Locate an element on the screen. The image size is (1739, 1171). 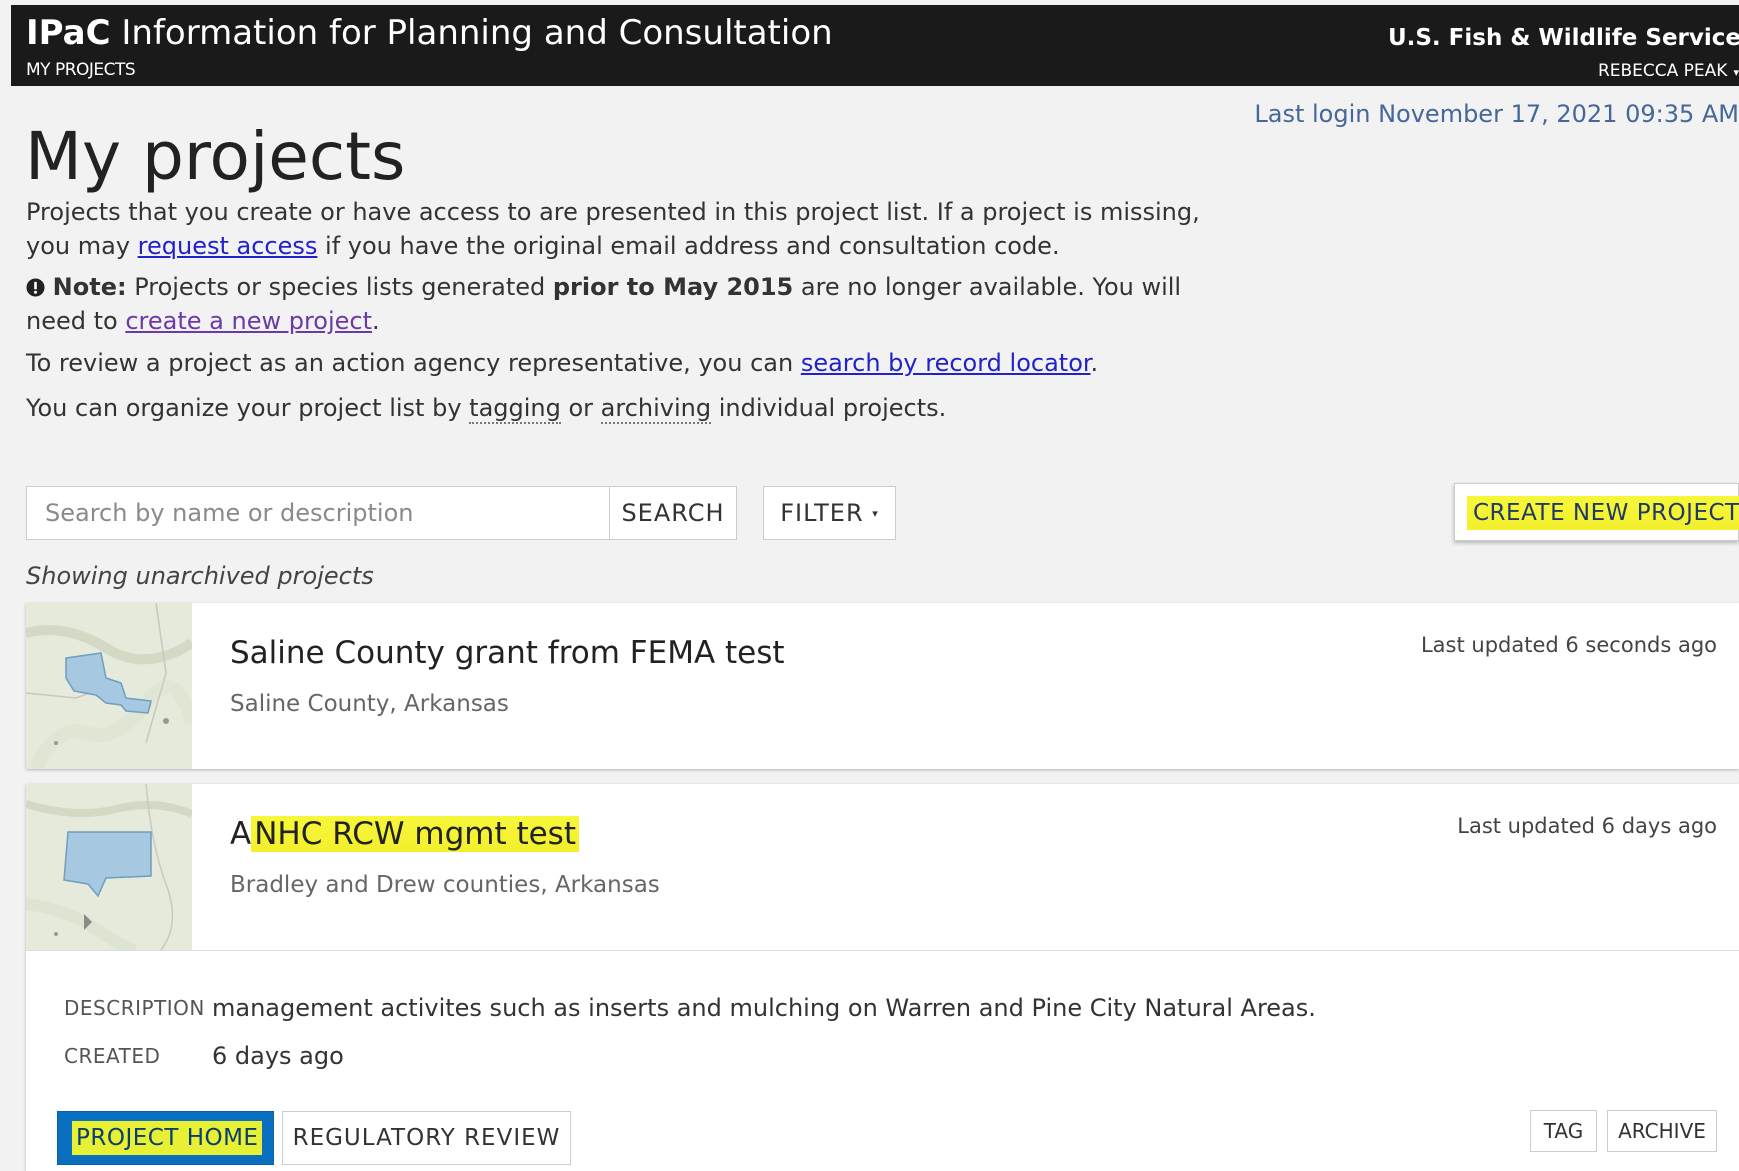
card-divider is located at coordinates (882, 950).